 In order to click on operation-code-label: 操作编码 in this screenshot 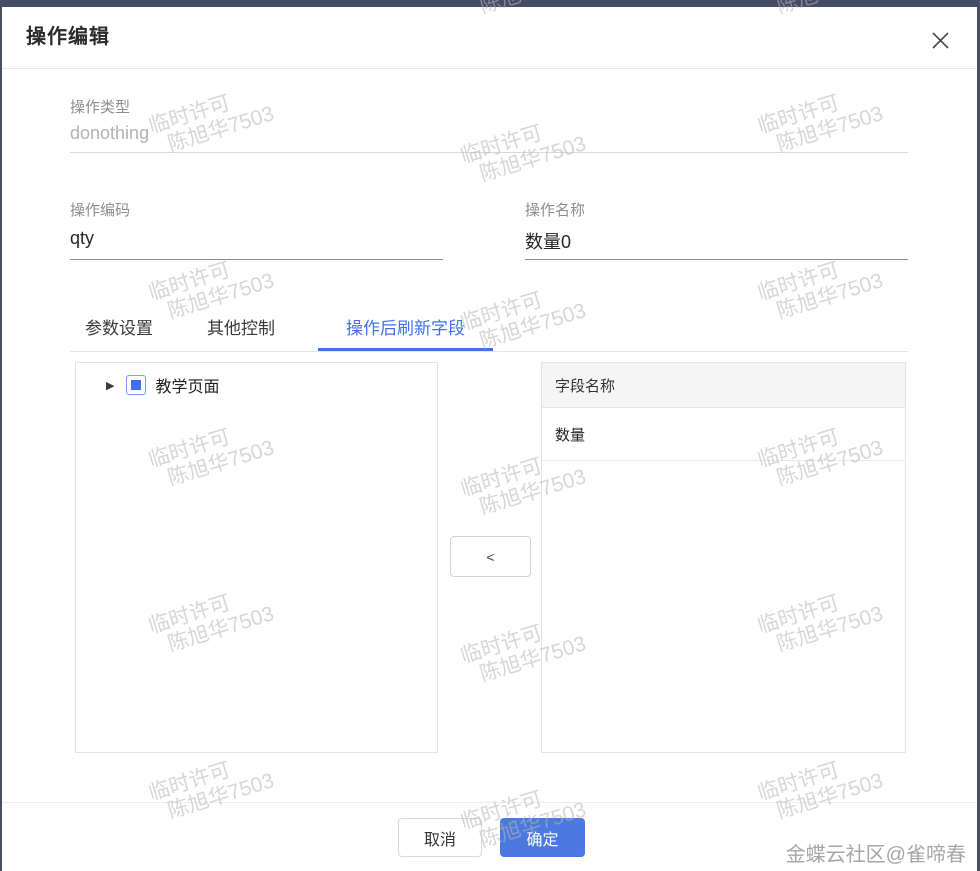, I will do `click(100, 210)`.